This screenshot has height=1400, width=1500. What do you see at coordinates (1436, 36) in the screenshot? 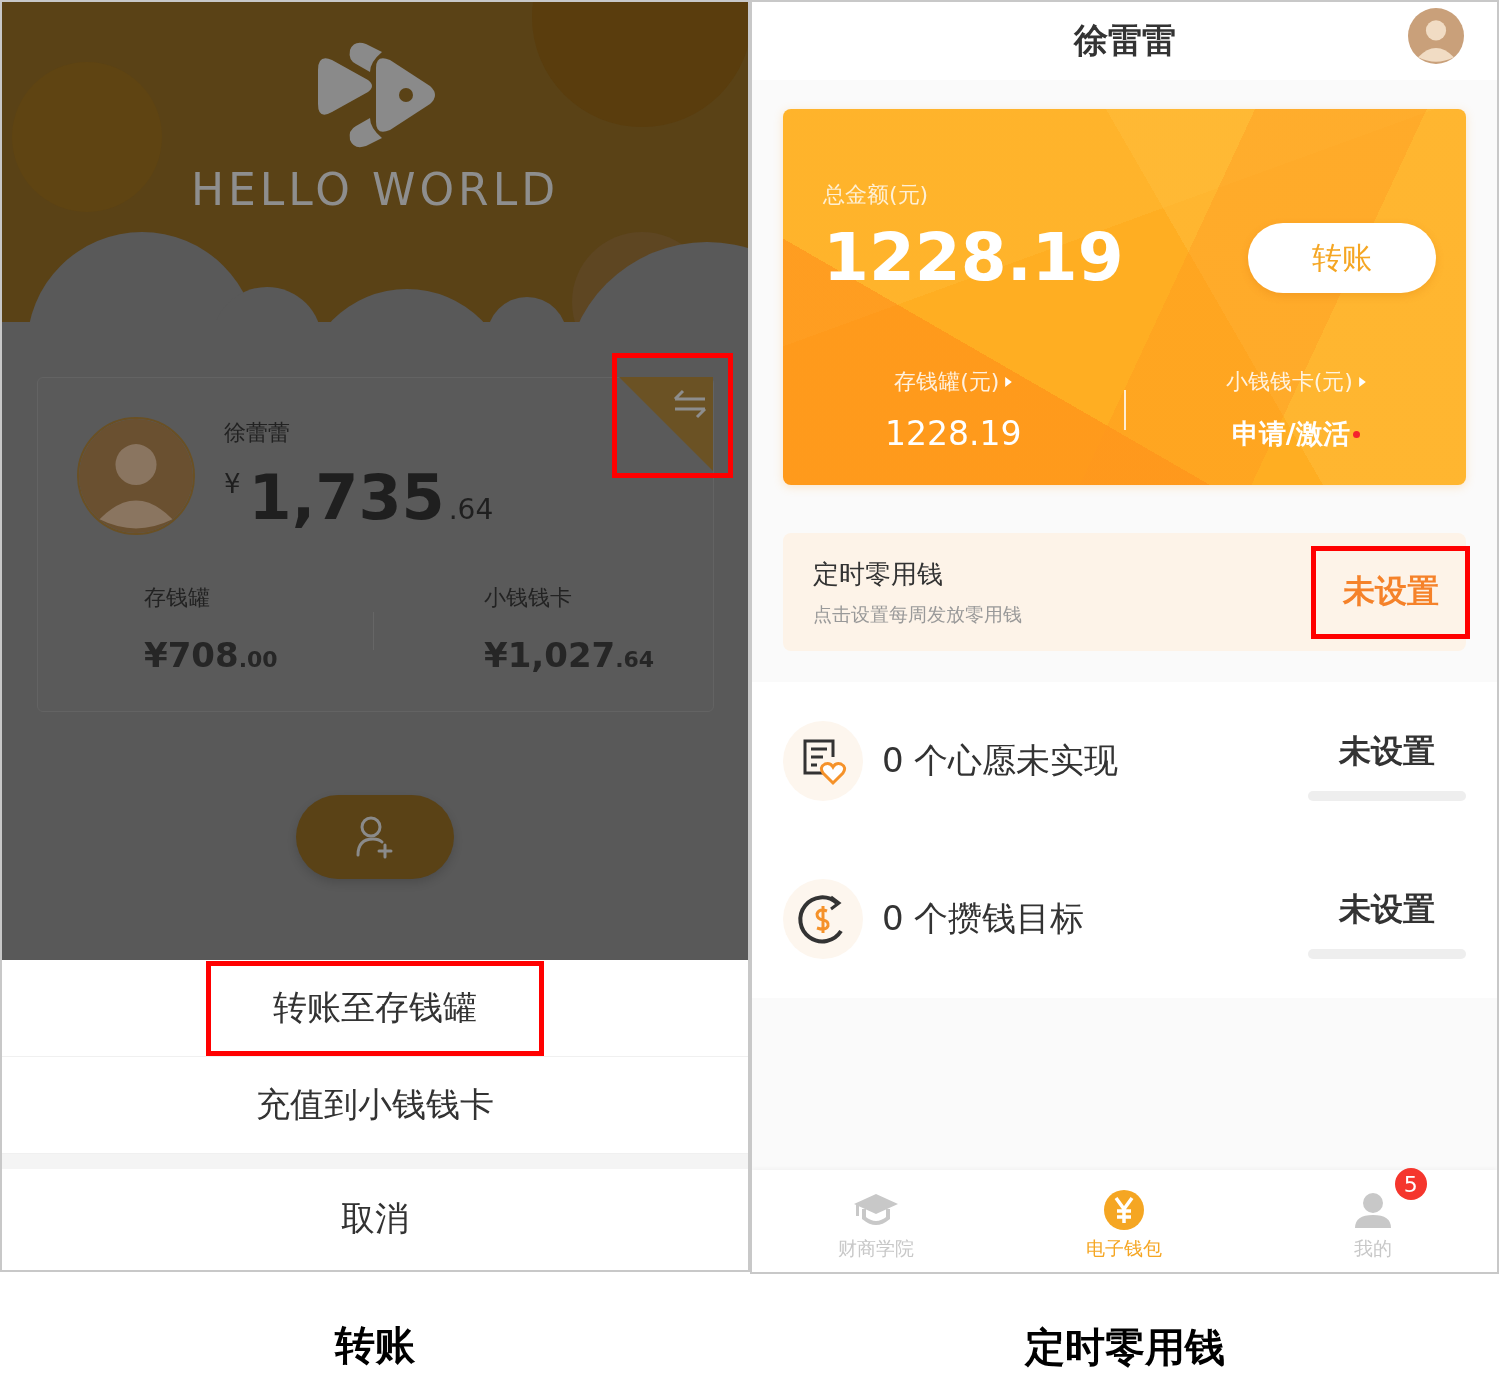
I see `avatar` at bounding box center [1436, 36].